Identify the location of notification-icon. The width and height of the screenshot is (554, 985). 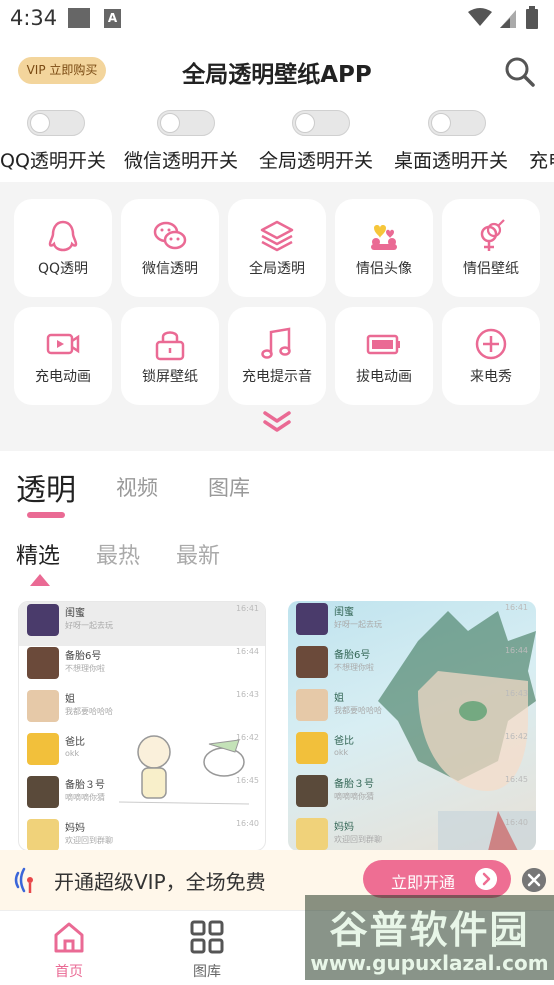
(79, 18).